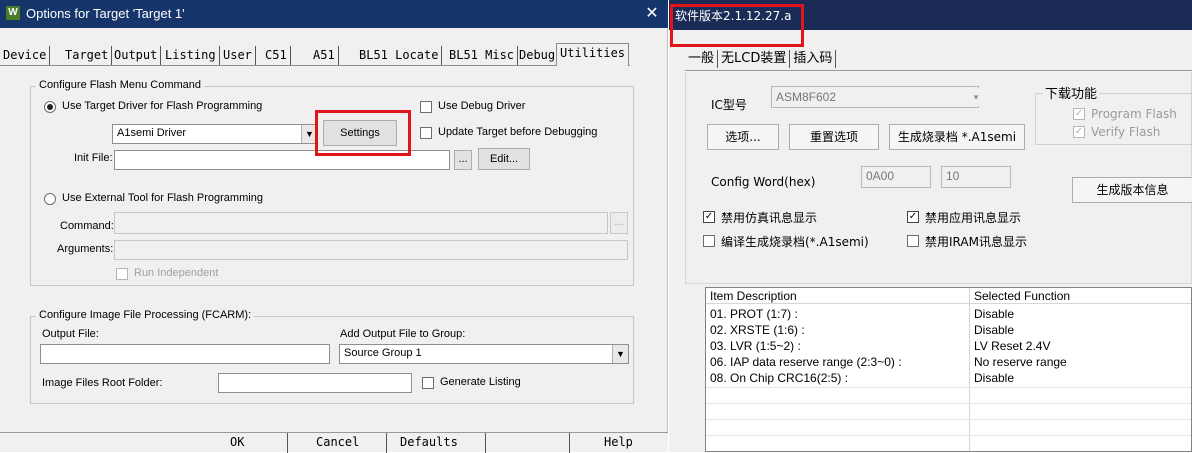 The width and height of the screenshot is (1192, 453). Describe the element at coordinates (50, 199) in the screenshot. I see `use-external-tool-radio` at that location.